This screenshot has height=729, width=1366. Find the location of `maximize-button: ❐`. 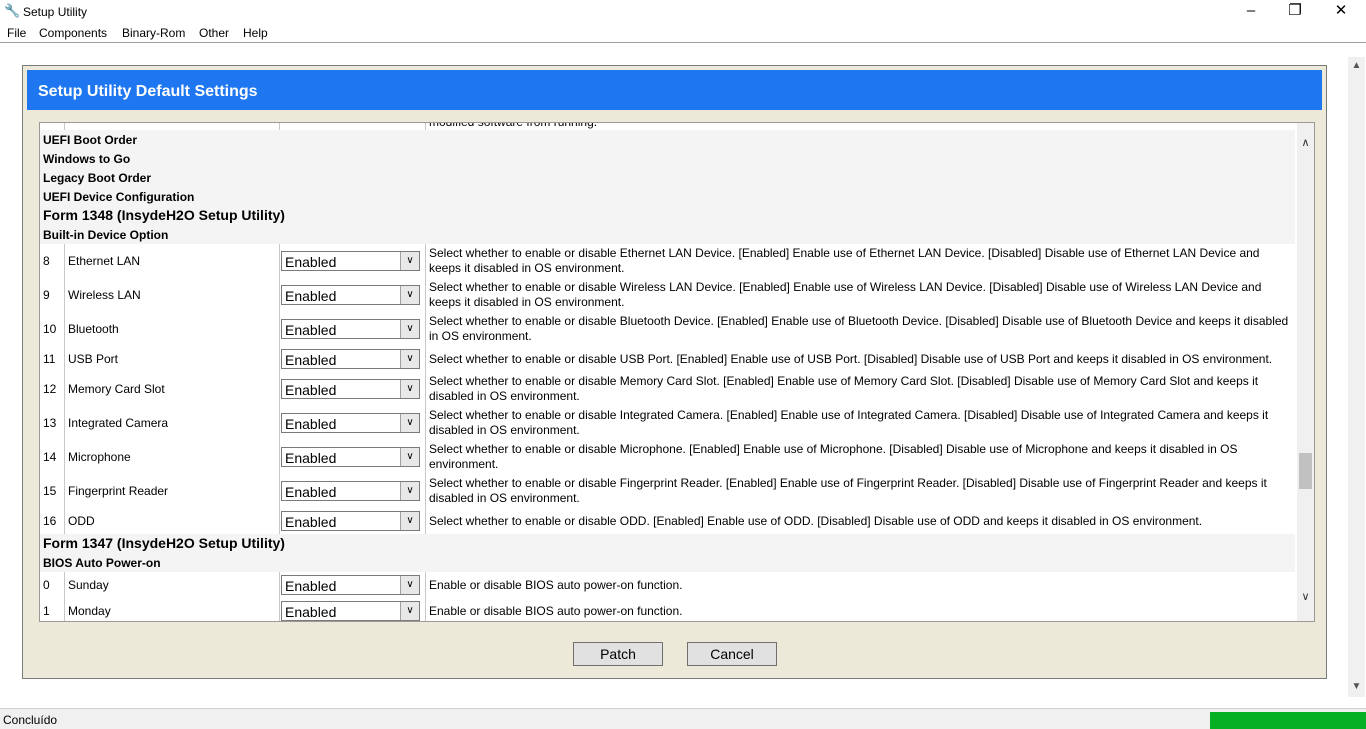

maximize-button: ❐ is located at coordinates (1295, 12).